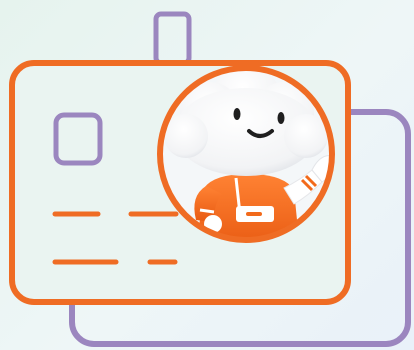 This screenshot has width=414, height=350. What do you see at coordinates (237, 114) in the screenshot?
I see `mascot-left-eye` at bounding box center [237, 114].